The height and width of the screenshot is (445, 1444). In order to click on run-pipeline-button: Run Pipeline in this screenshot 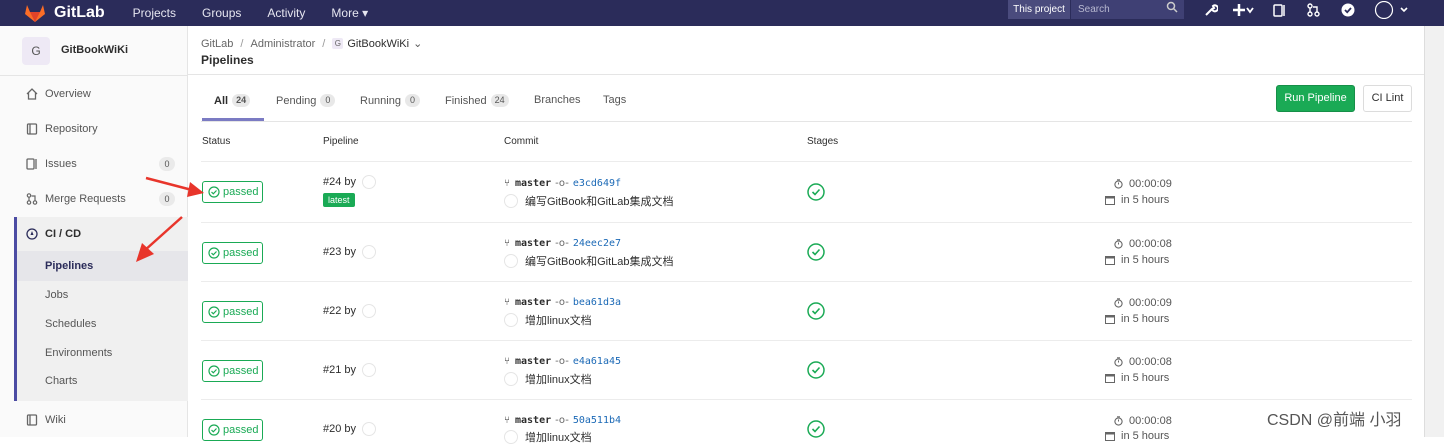, I will do `click(1315, 98)`.